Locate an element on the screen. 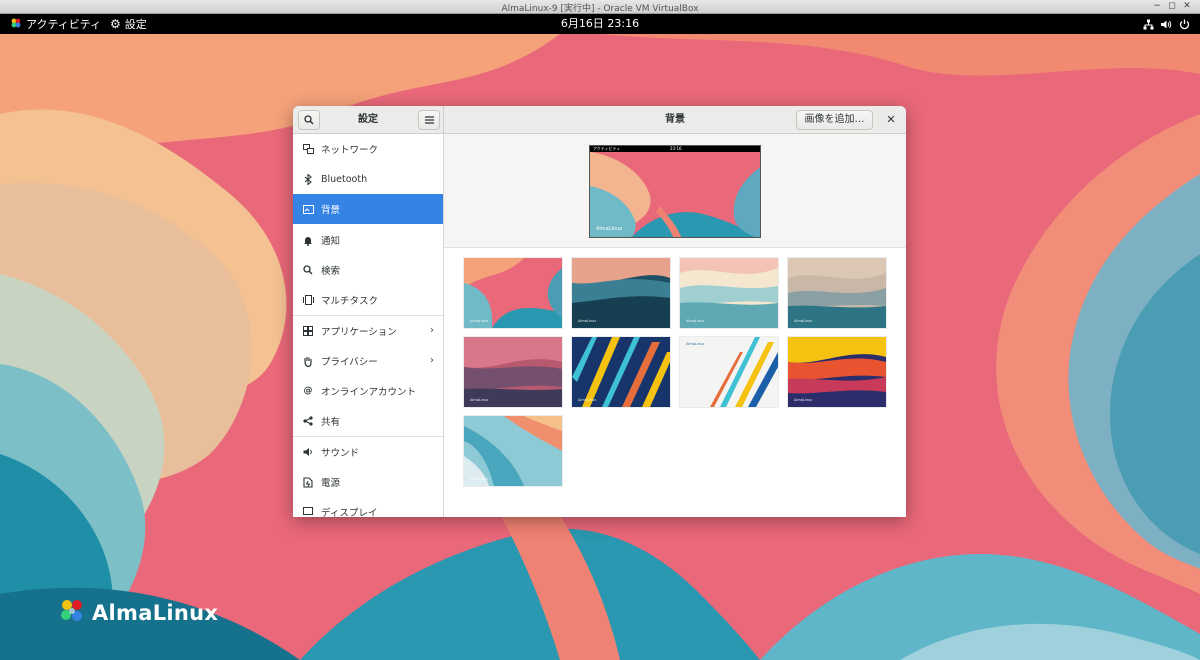  sidebar-item-label: ディスプレイ is located at coordinates (349, 512).